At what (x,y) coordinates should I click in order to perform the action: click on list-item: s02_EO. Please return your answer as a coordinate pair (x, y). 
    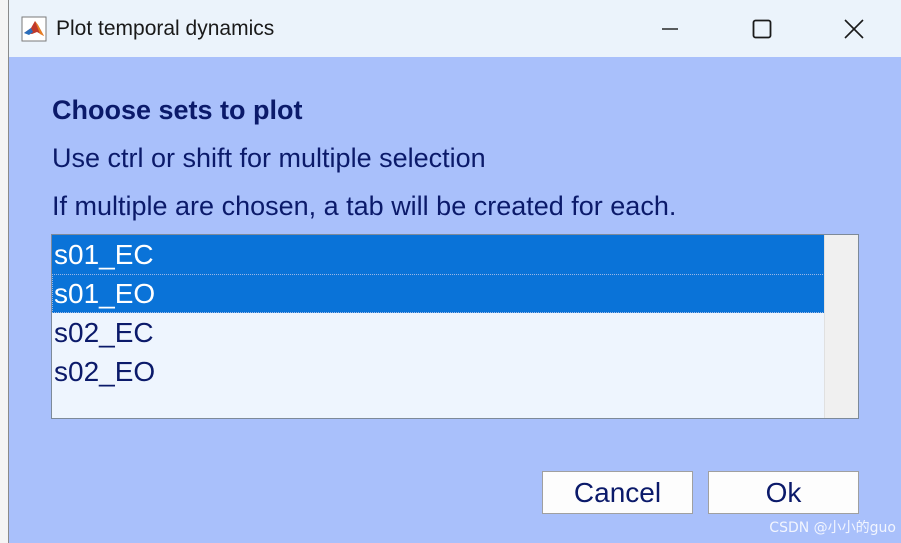
    Looking at the image, I should click on (438, 371).